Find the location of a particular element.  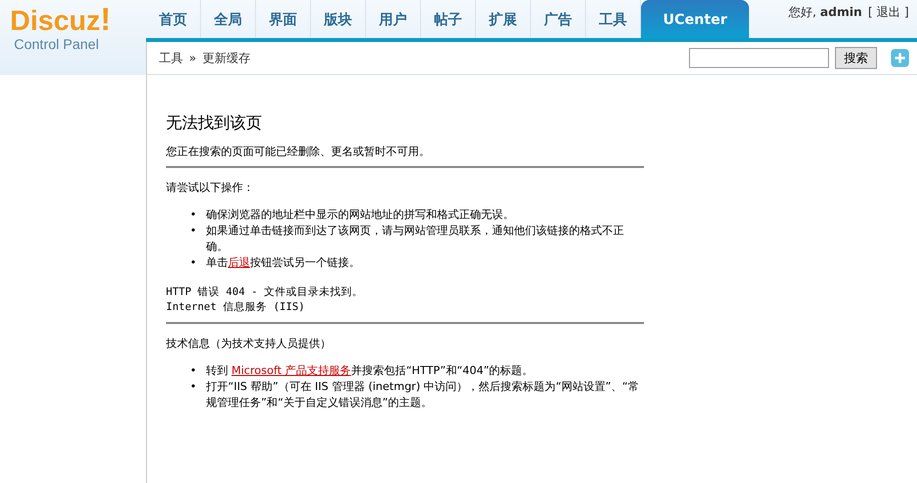

section-heading: 请尝试以下操作： is located at coordinates (210, 187).